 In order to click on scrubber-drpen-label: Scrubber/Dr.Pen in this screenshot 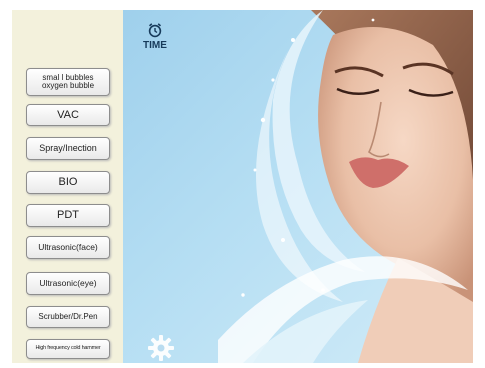, I will do `click(68, 316)`.